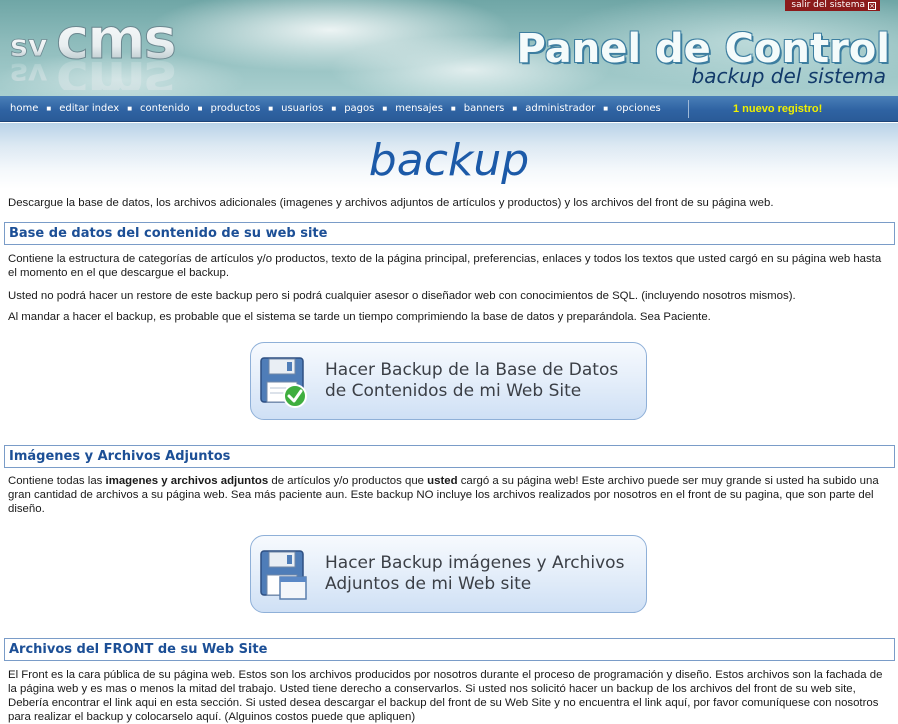  I want to click on nav-item-mensajes: mensajes, so click(419, 108).